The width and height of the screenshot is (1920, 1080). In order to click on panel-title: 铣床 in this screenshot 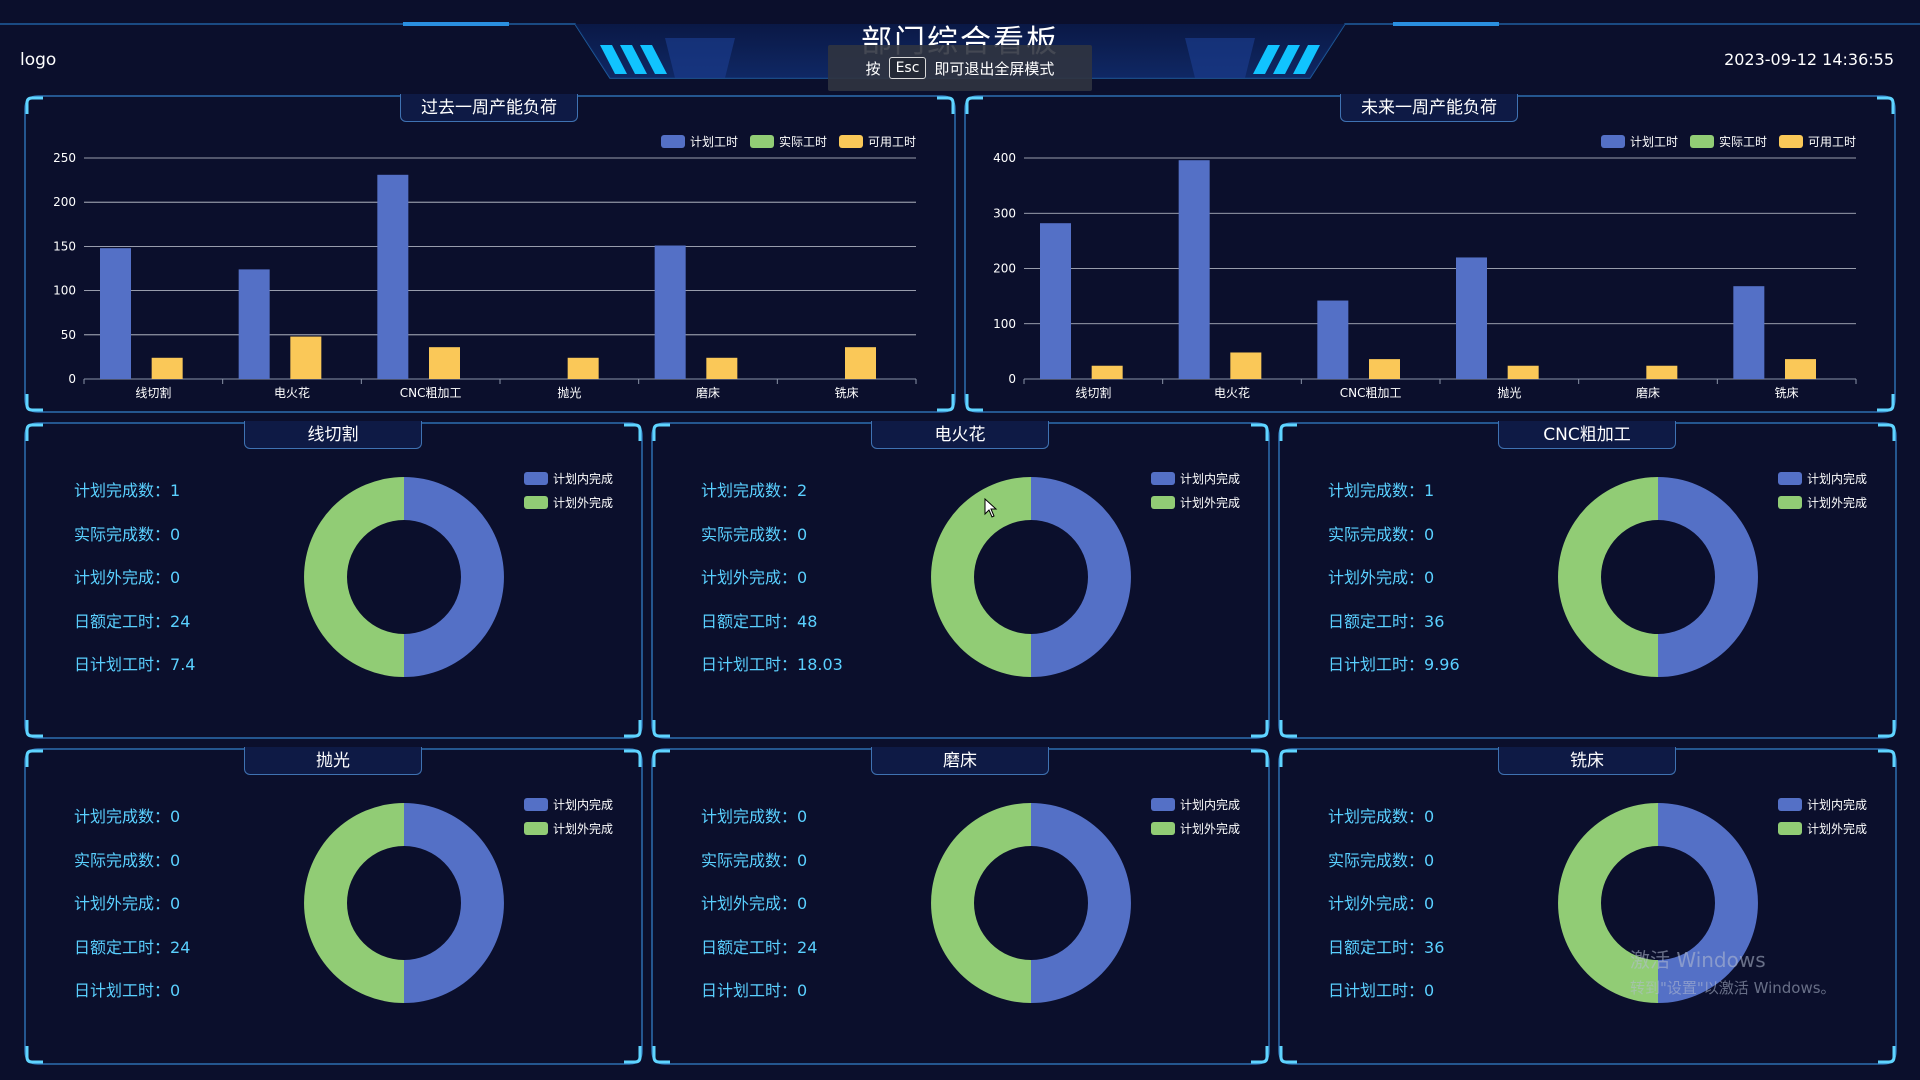, I will do `click(1587, 761)`.